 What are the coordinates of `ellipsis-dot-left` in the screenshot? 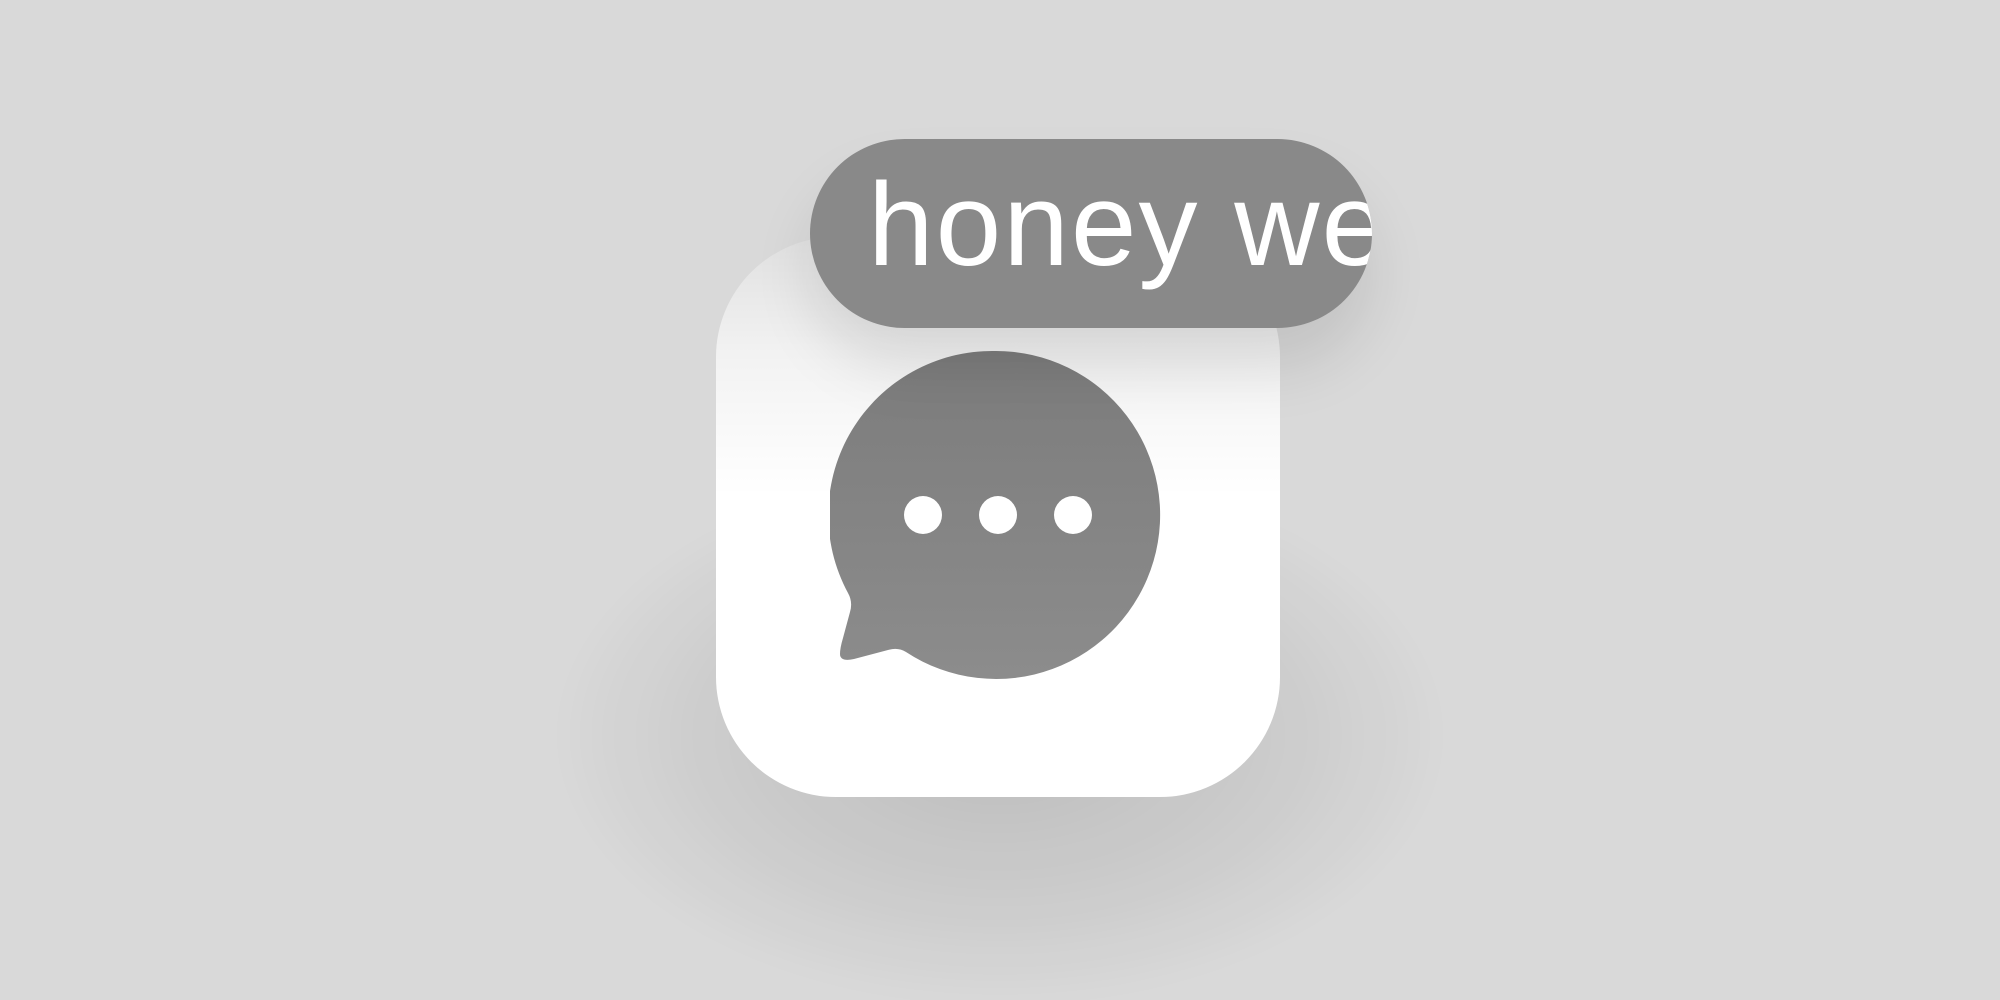 It's located at (923, 515).